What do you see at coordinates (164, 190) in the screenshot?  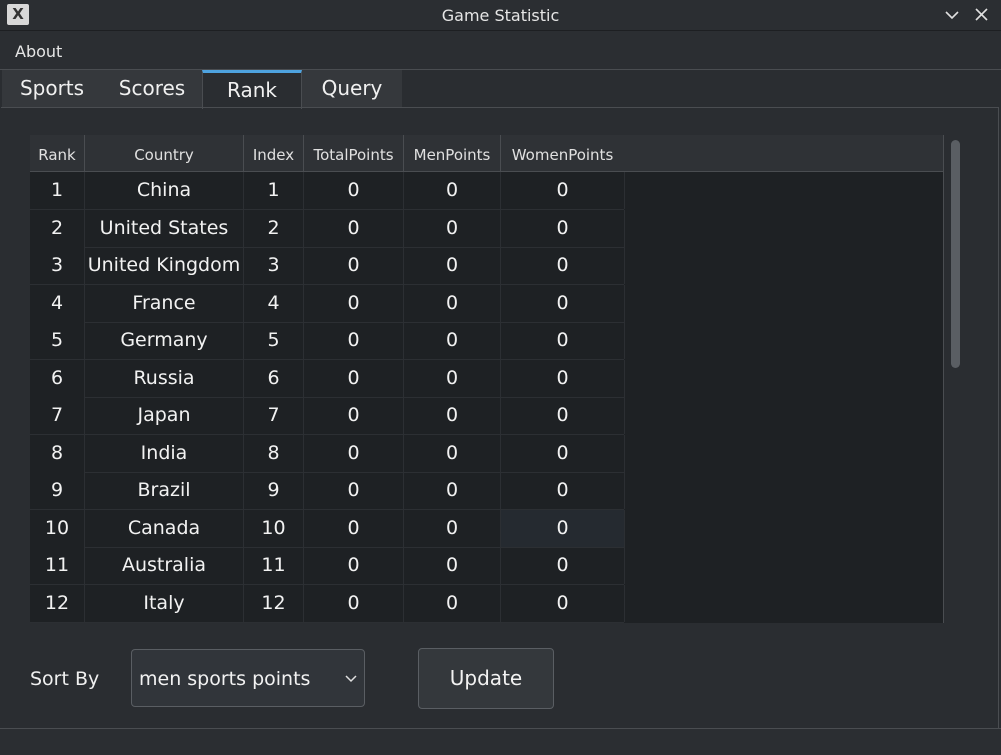 I see `cell-country: China` at bounding box center [164, 190].